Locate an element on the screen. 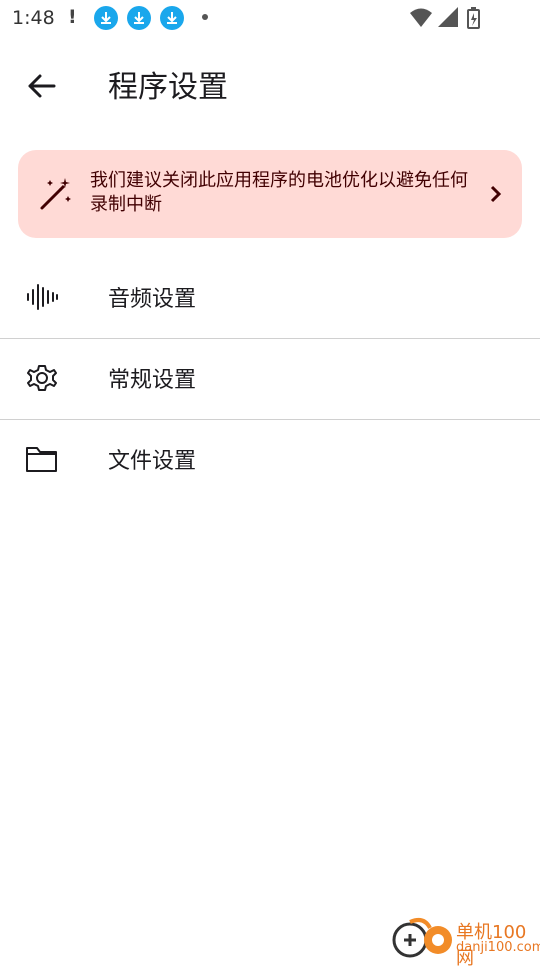  settings-item-label: 音频设置 is located at coordinates (152, 299).